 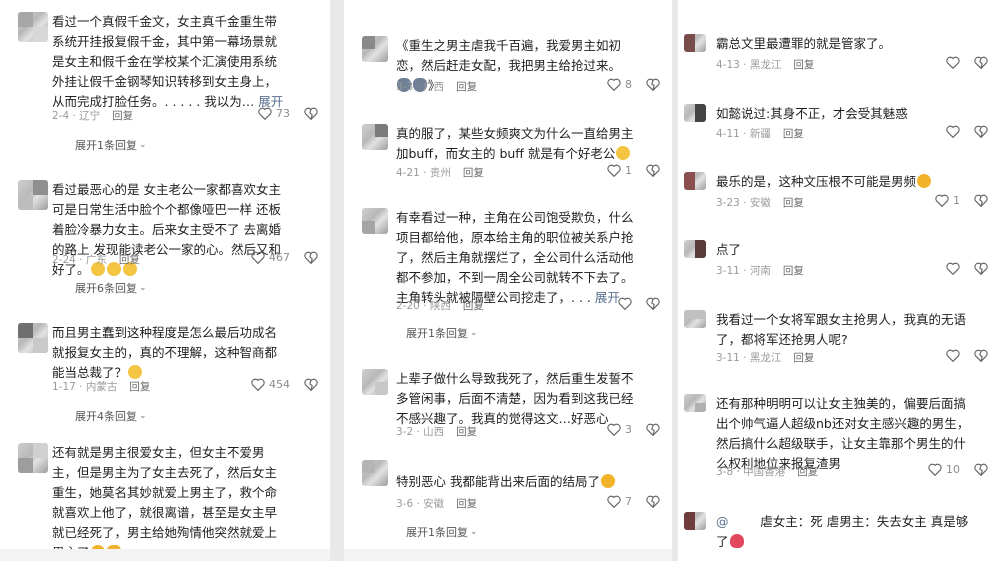 What do you see at coordinates (508, 505) in the screenshot?
I see `comment-item: 特别恶心 我都能背出来后面的结局了 3-6 · 安徽 回复 7 展开1条回复 ⌄` at bounding box center [508, 505].